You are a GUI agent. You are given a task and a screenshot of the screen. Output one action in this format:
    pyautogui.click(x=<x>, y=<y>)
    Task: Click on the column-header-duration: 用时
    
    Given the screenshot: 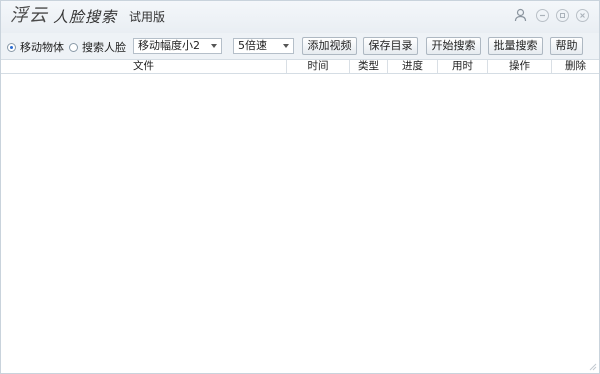 What is the action you would take?
    pyautogui.click(x=463, y=66)
    